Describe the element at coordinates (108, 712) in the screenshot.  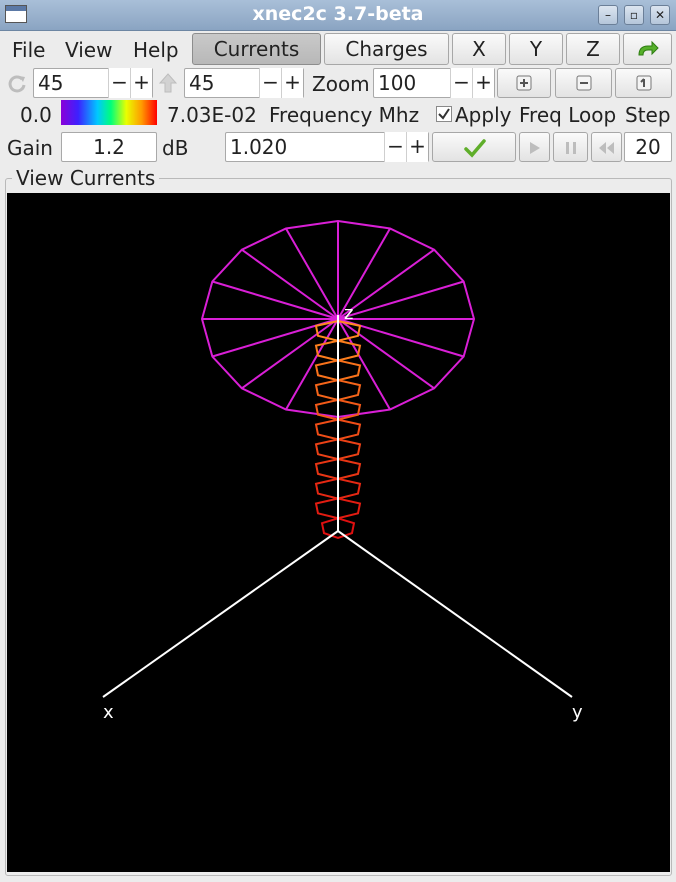
I see `x-axis-label: x` at that location.